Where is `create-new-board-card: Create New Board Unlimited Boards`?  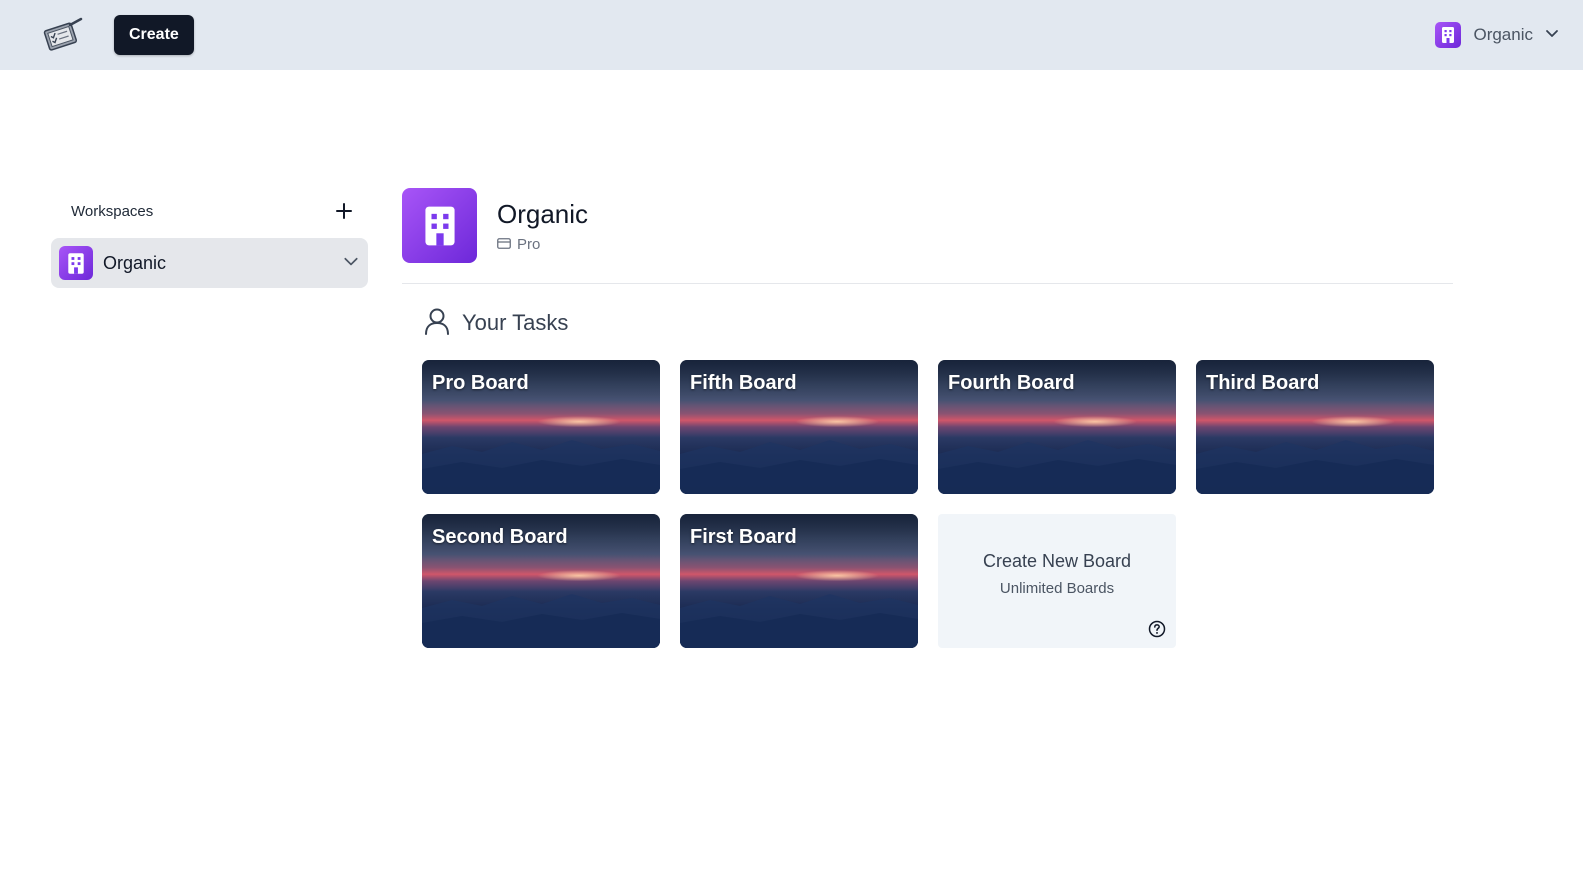
create-new-board-card: Create New Board Unlimited Boards is located at coordinates (1057, 581).